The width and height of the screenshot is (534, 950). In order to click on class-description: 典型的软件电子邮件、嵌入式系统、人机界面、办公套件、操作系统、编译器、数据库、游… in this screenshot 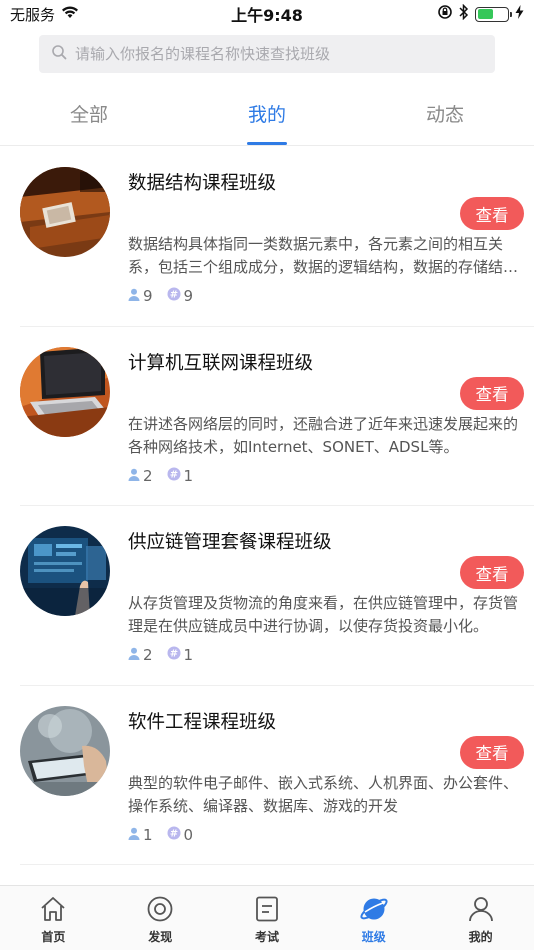, I will do `click(323, 794)`.